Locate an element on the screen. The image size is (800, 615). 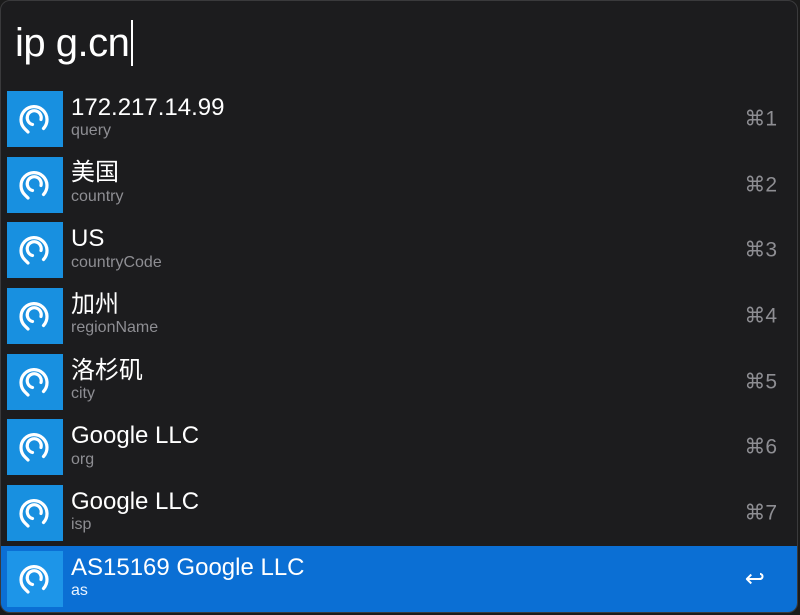
result-shortcut: ⌘4 is located at coordinates (760, 316).